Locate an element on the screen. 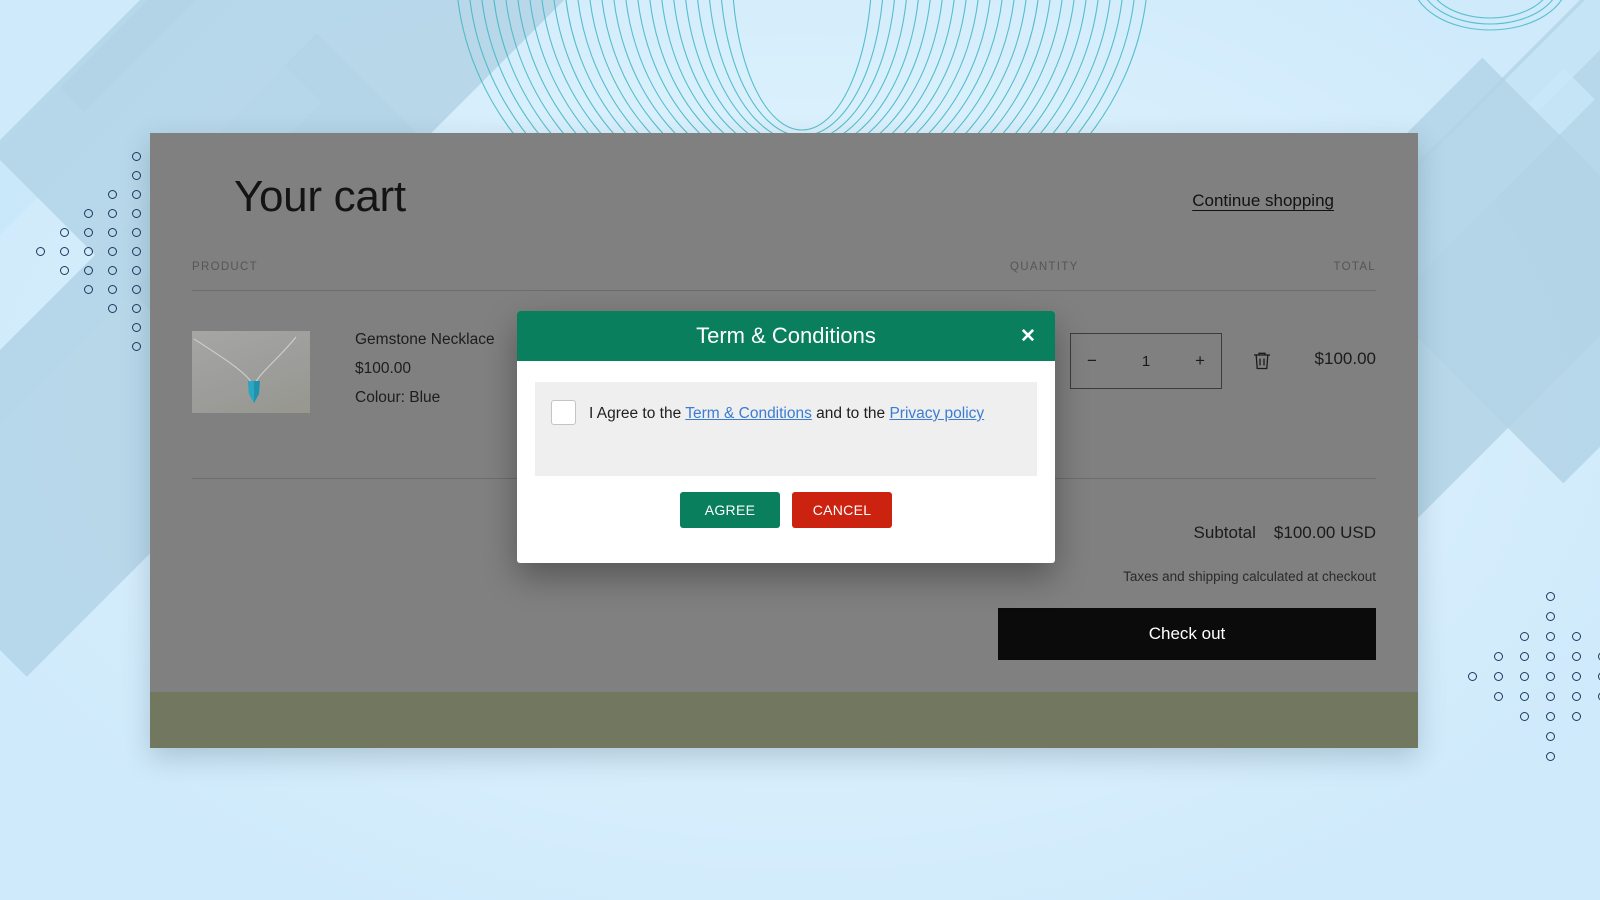 Image resolution: width=1600 pixels, height=900 pixels. modal-title: Term & Conditions is located at coordinates (786, 335).